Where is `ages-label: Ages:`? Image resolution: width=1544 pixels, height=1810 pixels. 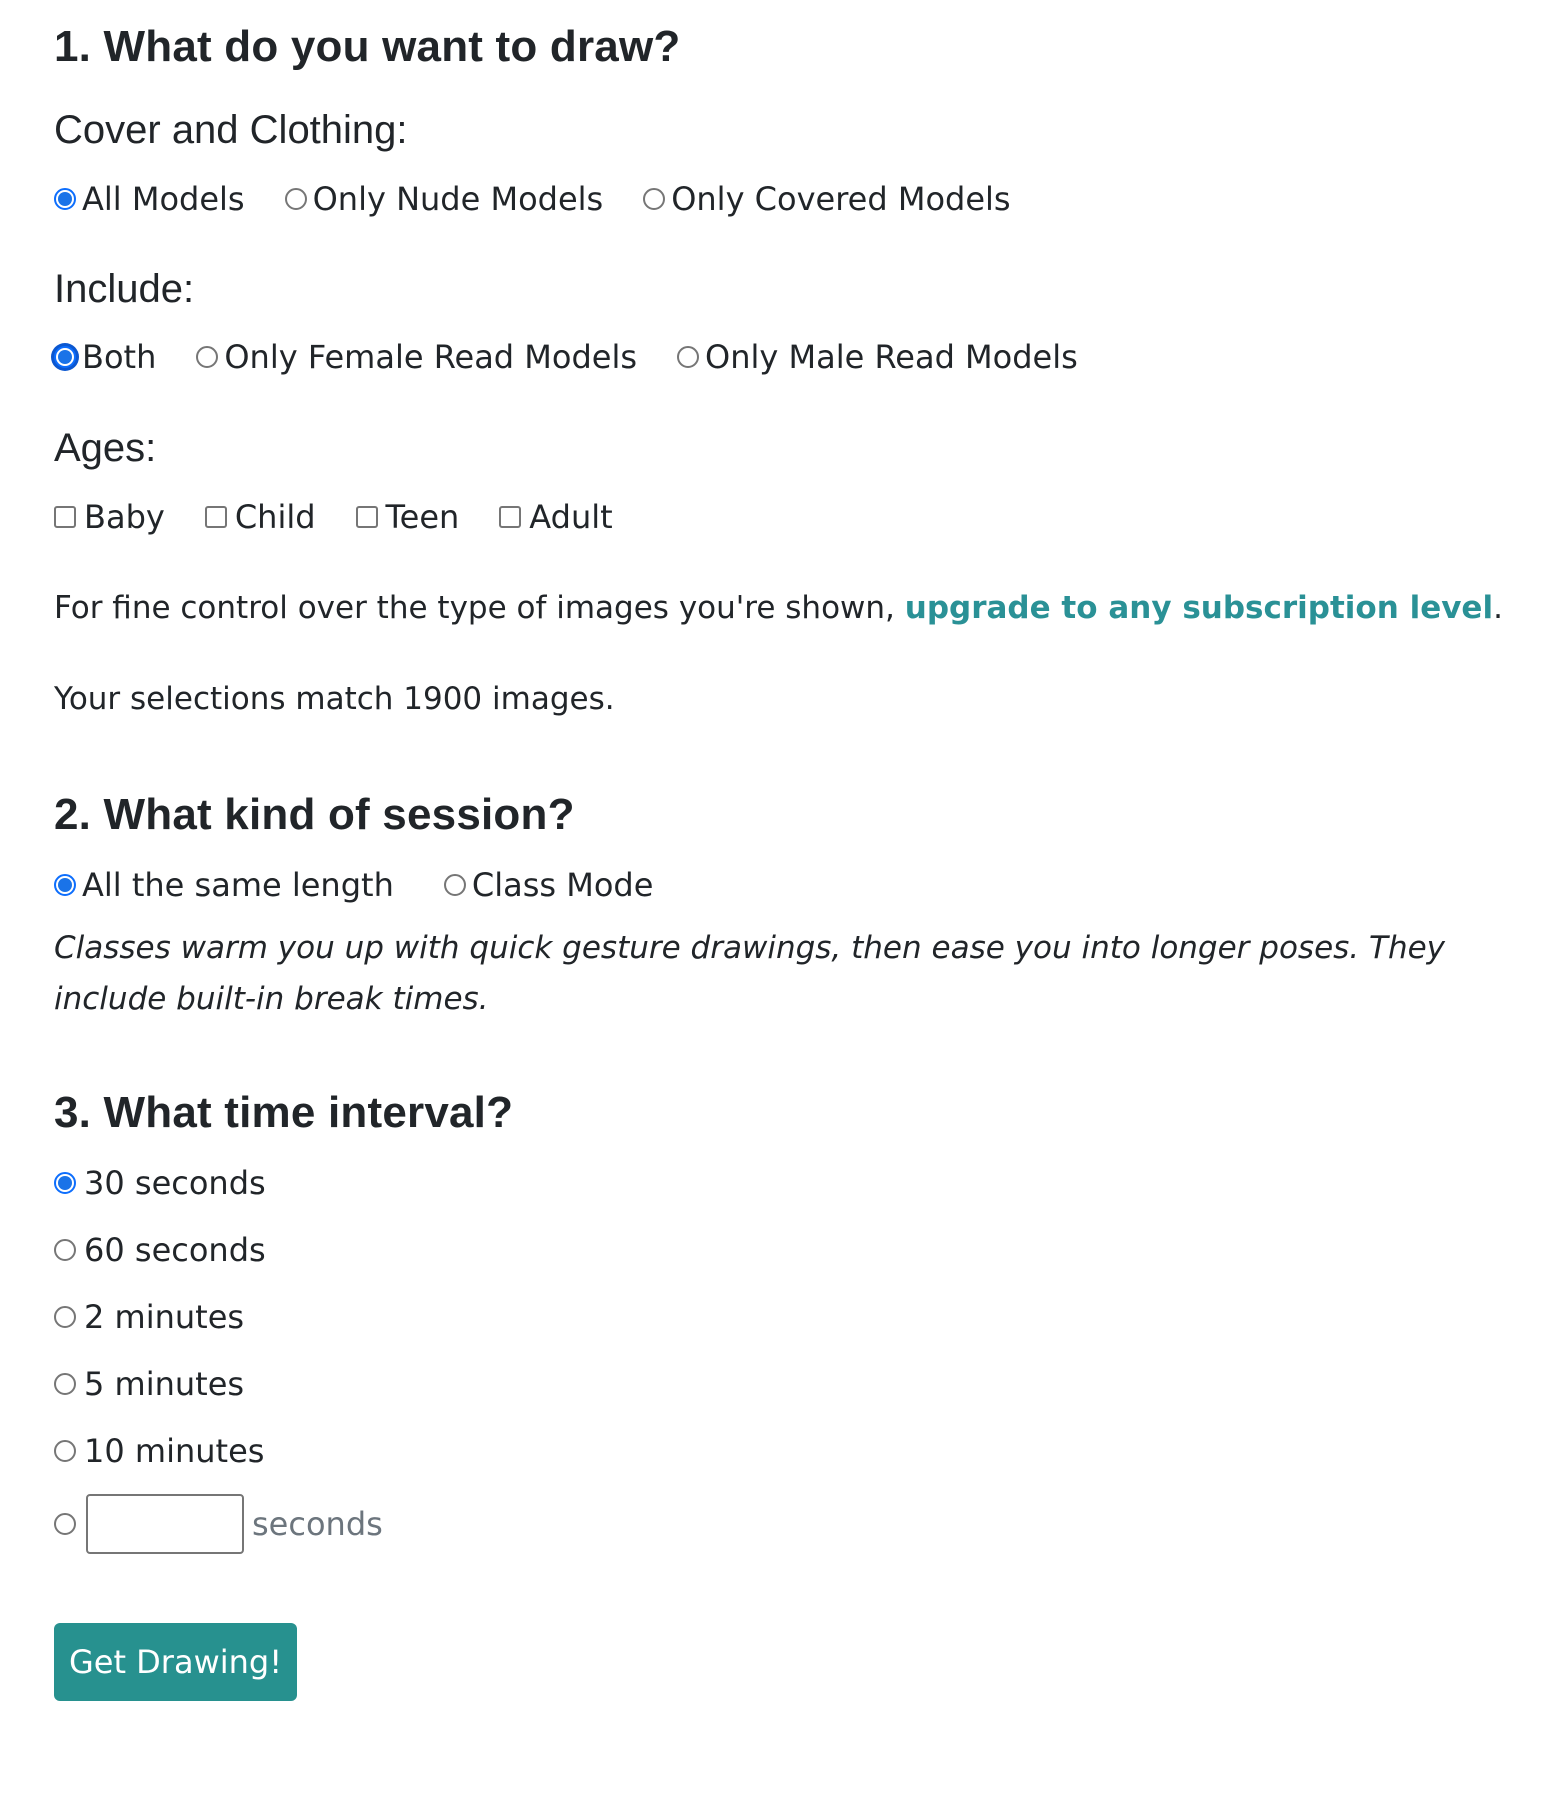 ages-label: Ages: is located at coordinates (105, 448).